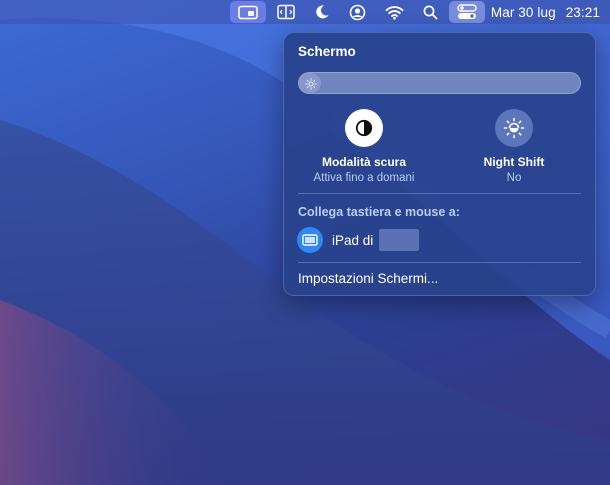  I want to click on redacted-device-name, so click(399, 240).